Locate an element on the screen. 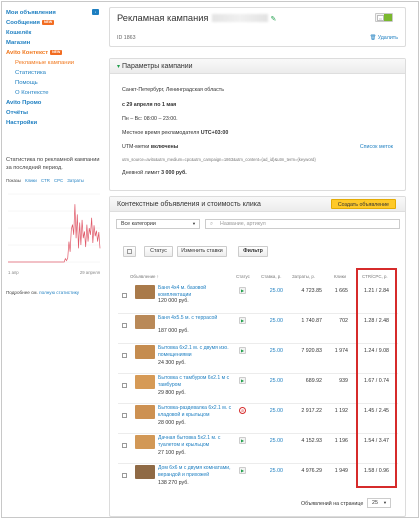 The width and height of the screenshot is (420, 519). ad-spend: 2 917.22 is located at coordinates (311, 411).